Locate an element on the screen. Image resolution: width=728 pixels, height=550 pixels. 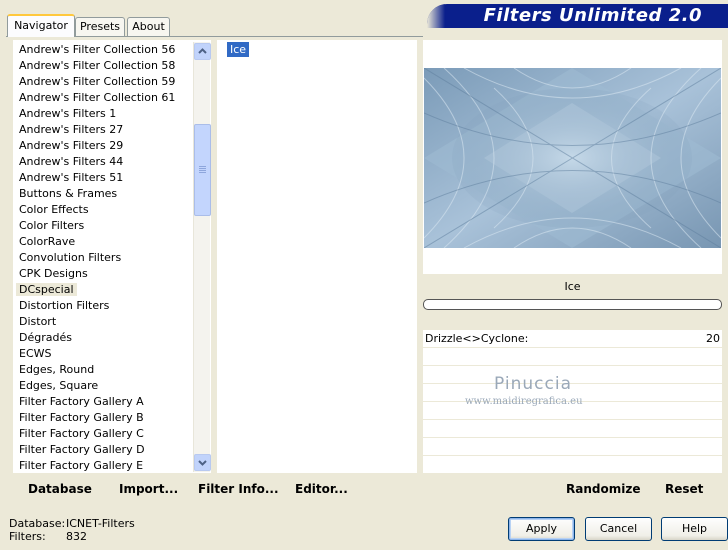
category-item: Andrew's Filter Collection 59 is located at coordinates (112, 82).